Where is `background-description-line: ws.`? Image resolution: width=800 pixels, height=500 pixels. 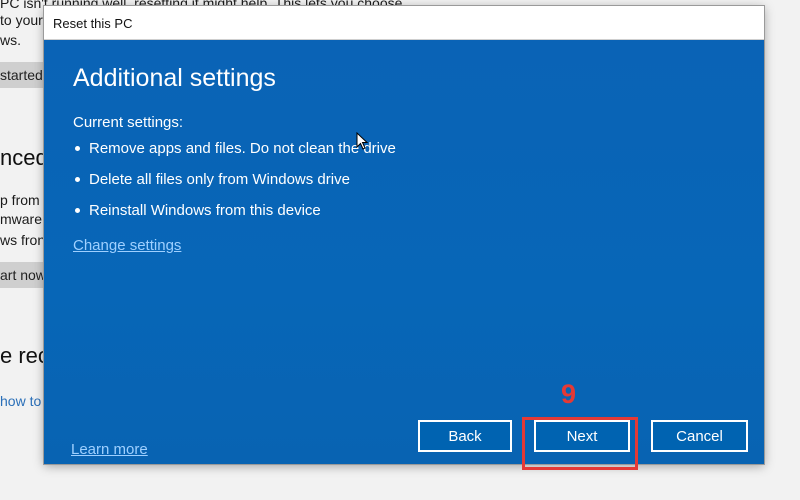 background-description-line: ws. is located at coordinates (10, 40).